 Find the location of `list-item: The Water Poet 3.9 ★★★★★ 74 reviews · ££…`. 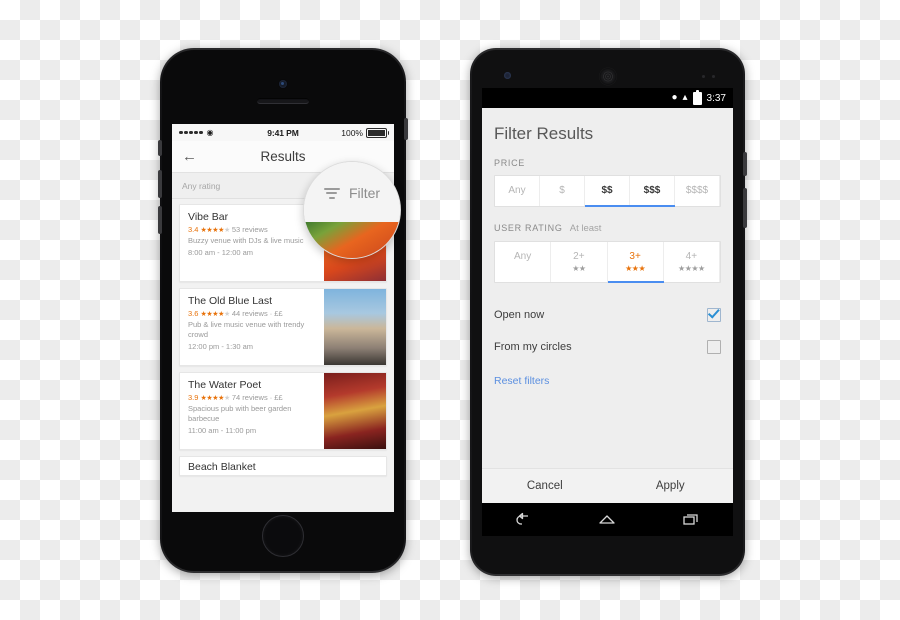

list-item: The Water Poet 3.9 ★★★★★ 74 reviews · ££… is located at coordinates (283, 411).